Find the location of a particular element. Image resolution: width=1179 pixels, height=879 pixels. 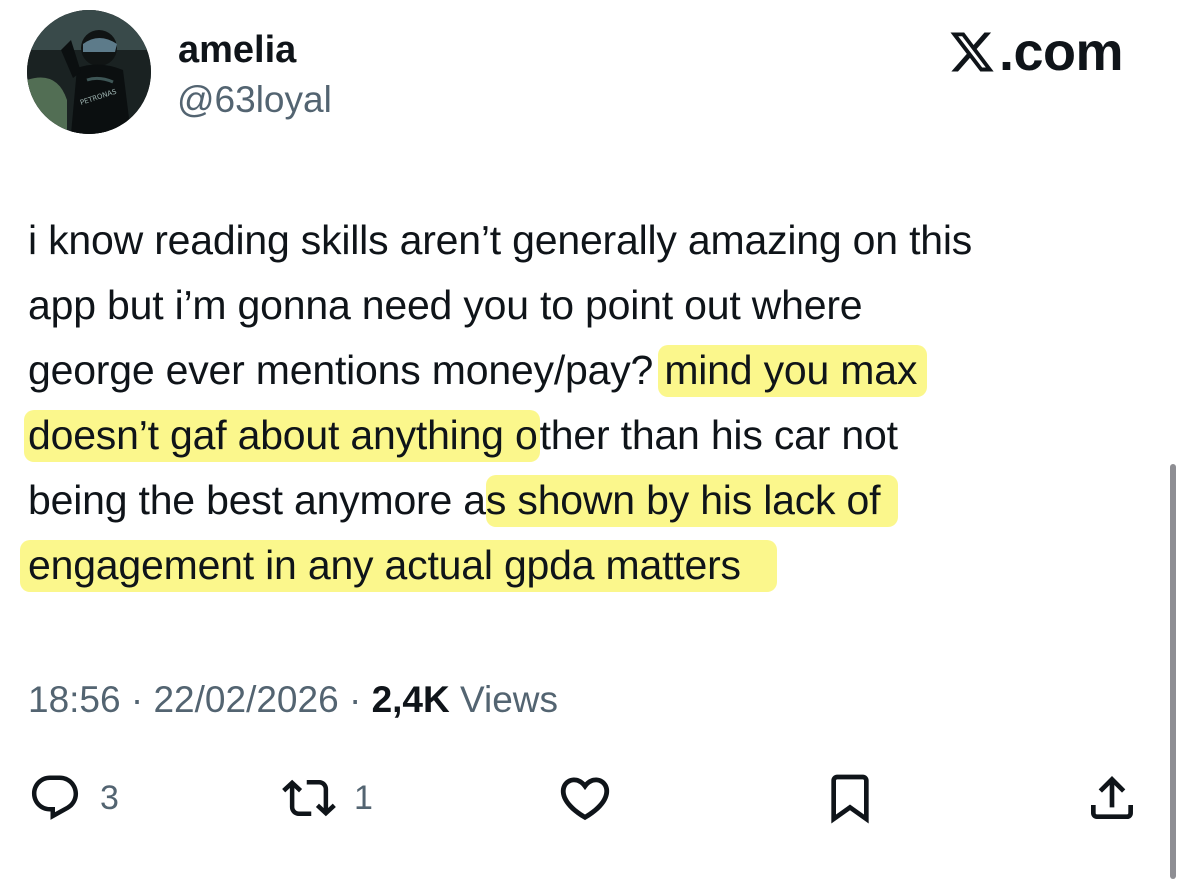

tweet-text-segment: ther than his car not is located at coordinates (718, 435).